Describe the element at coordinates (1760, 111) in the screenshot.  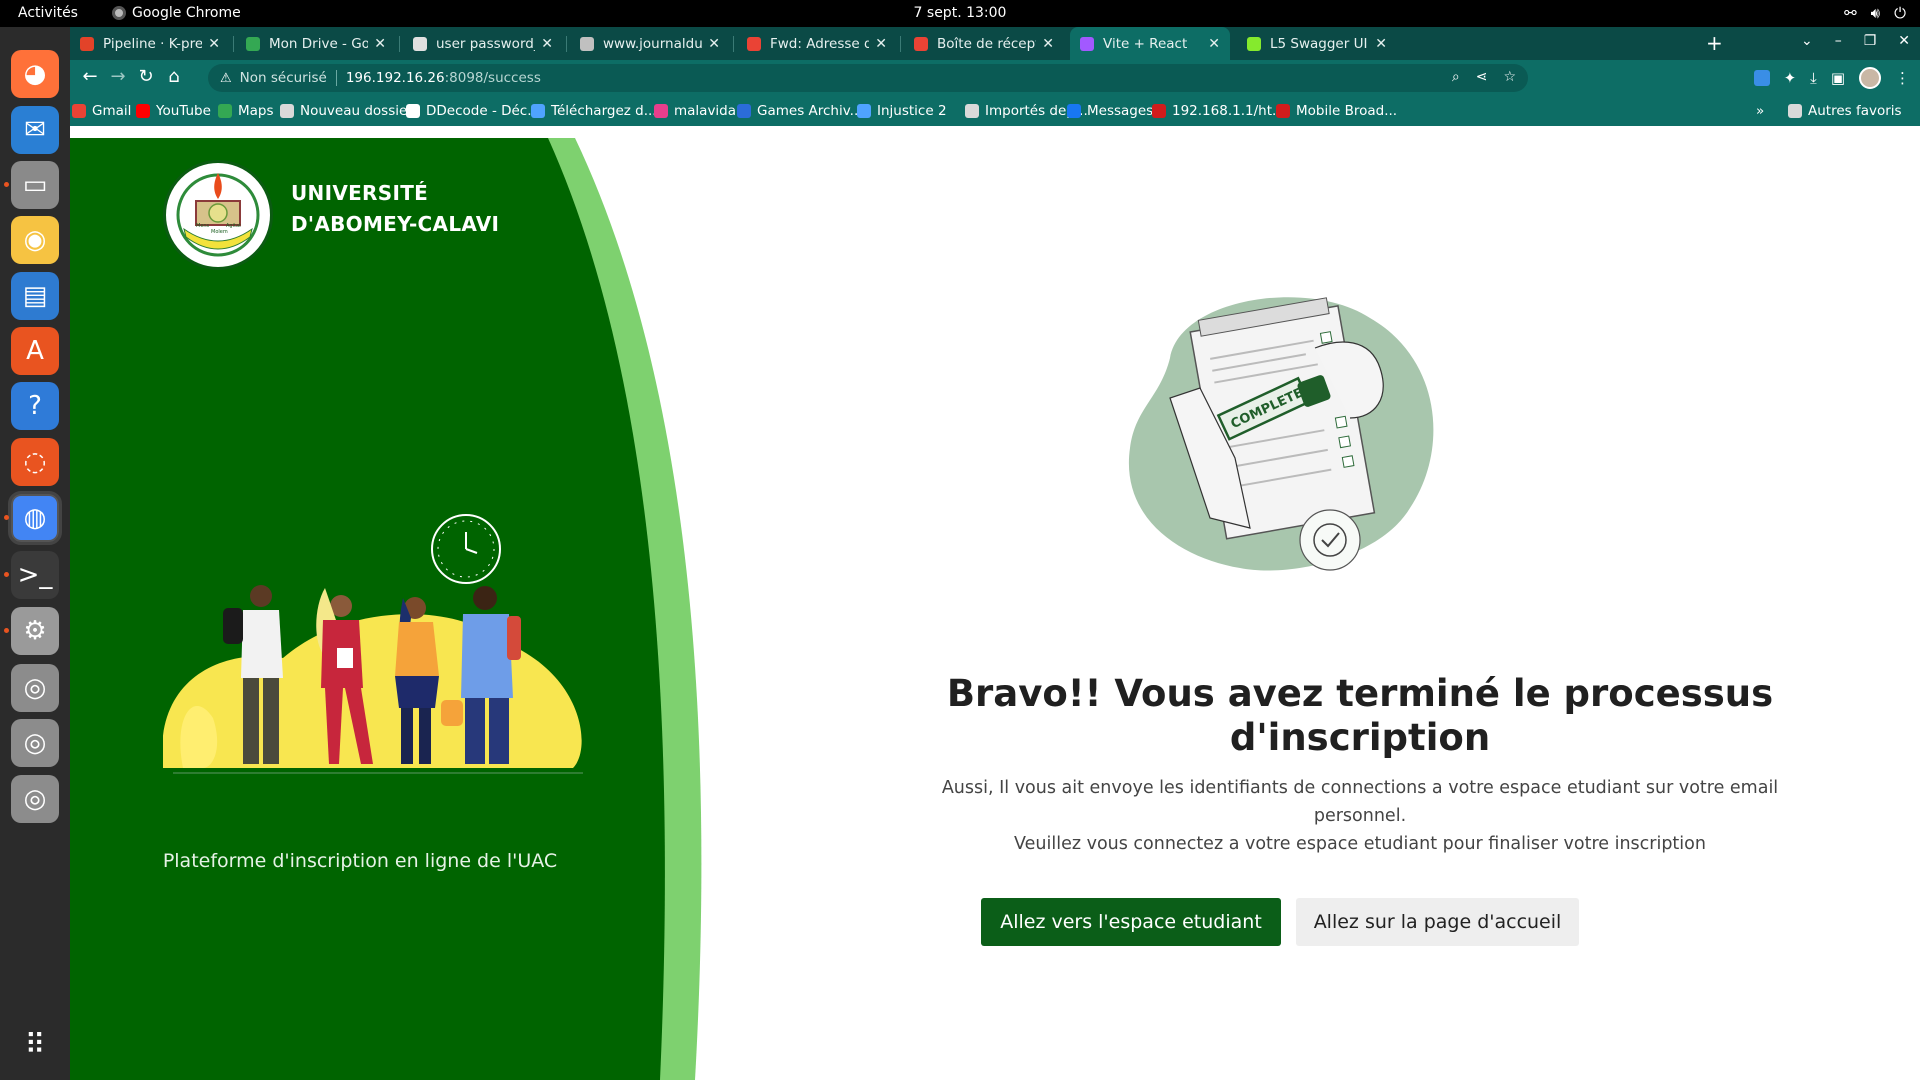
I see `bookmarks-overflow-button: »` at that location.